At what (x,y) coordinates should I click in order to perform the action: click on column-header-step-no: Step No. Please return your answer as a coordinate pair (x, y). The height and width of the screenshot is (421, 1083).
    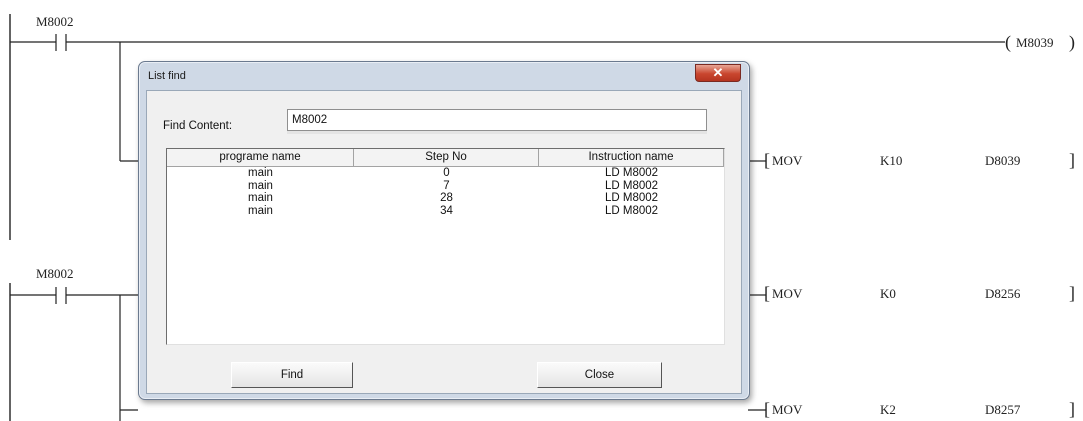
    Looking at the image, I should click on (446, 158).